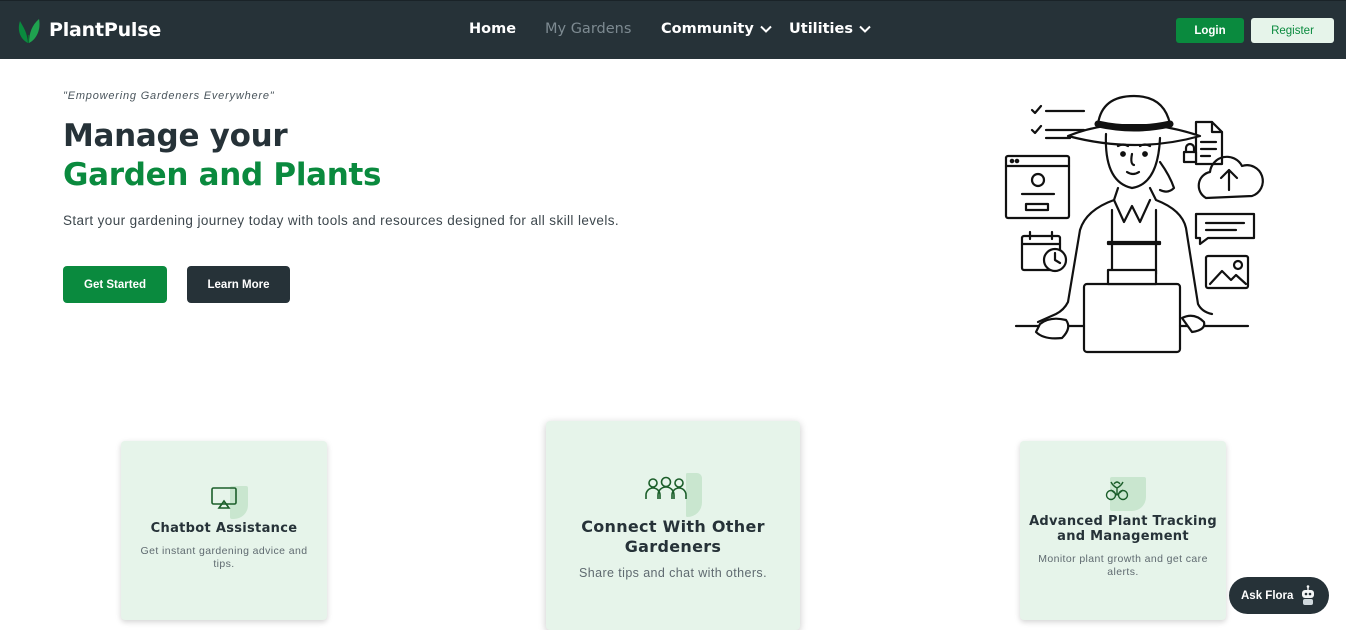 Image resolution: width=1346 pixels, height=630 pixels. I want to click on ask-flora-label: Ask Flora, so click(1267, 595).